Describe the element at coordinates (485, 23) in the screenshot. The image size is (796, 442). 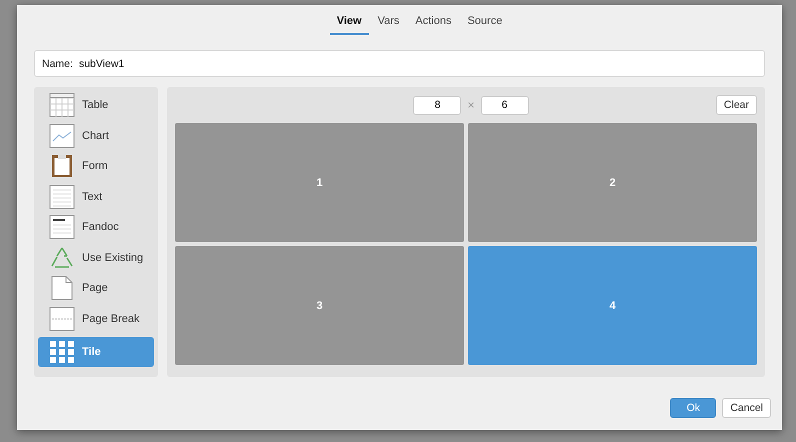
I see `tab: Source` at that location.